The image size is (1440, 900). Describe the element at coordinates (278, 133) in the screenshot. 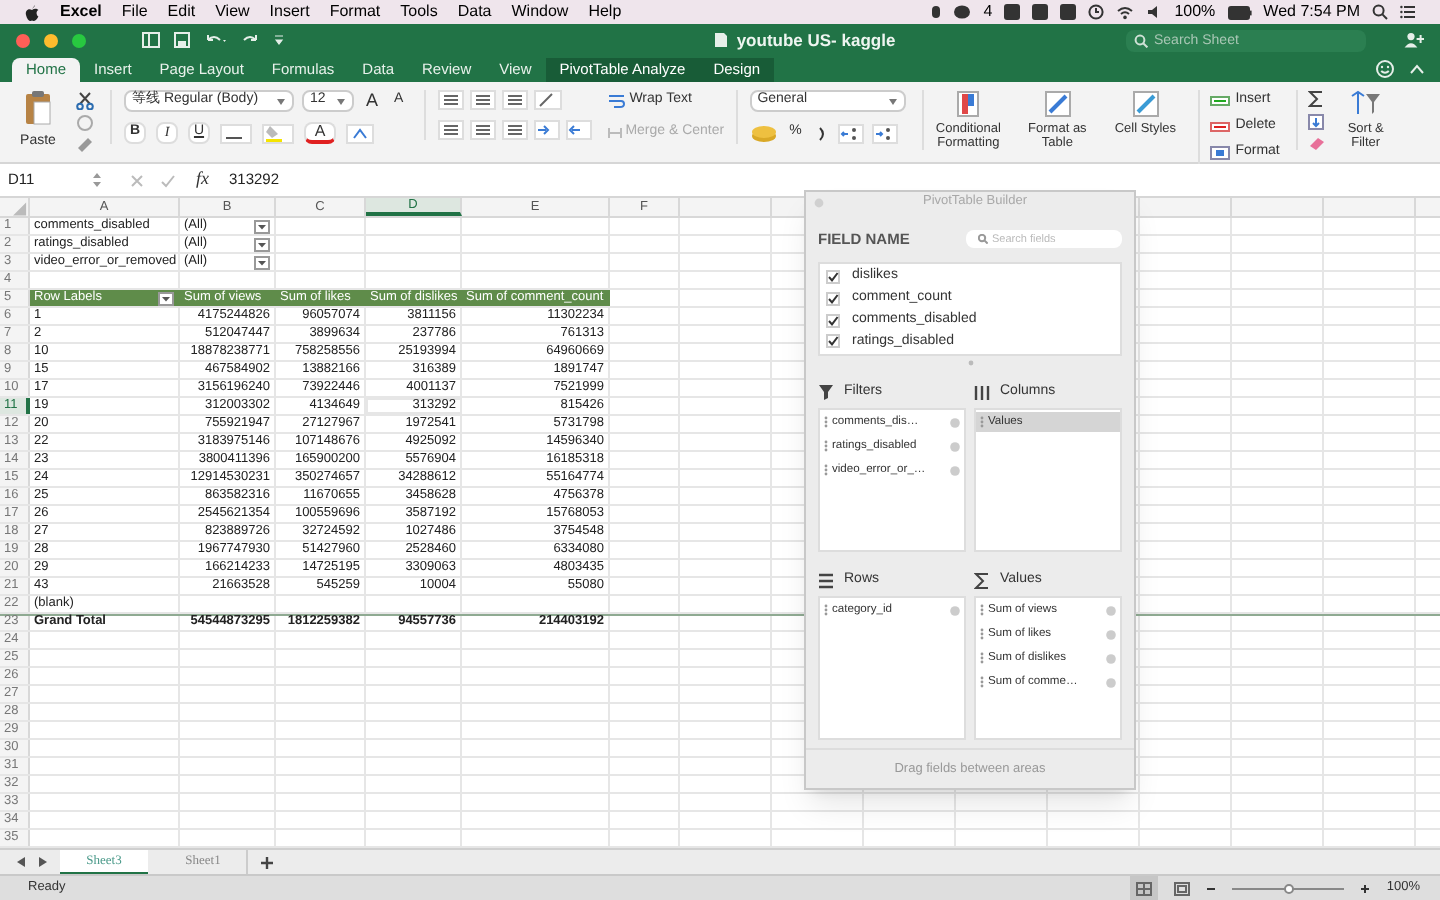

I see `fill-color-icon` at that location.